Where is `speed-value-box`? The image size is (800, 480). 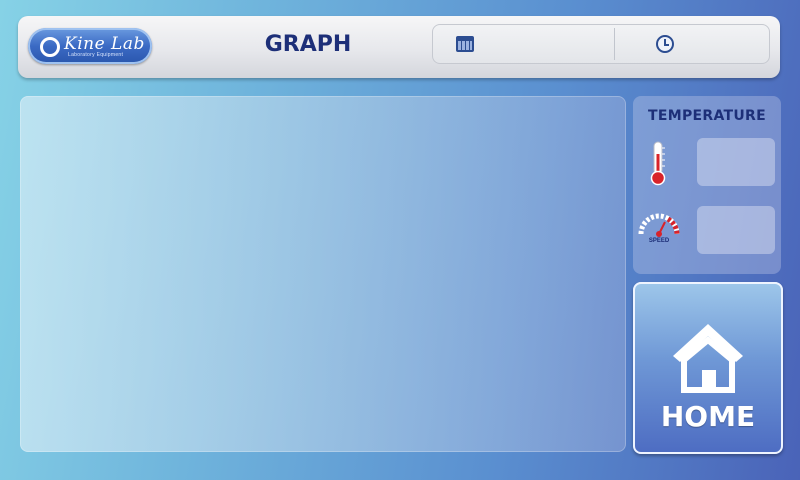
speed-value-box is located at coordinates (736, 230).